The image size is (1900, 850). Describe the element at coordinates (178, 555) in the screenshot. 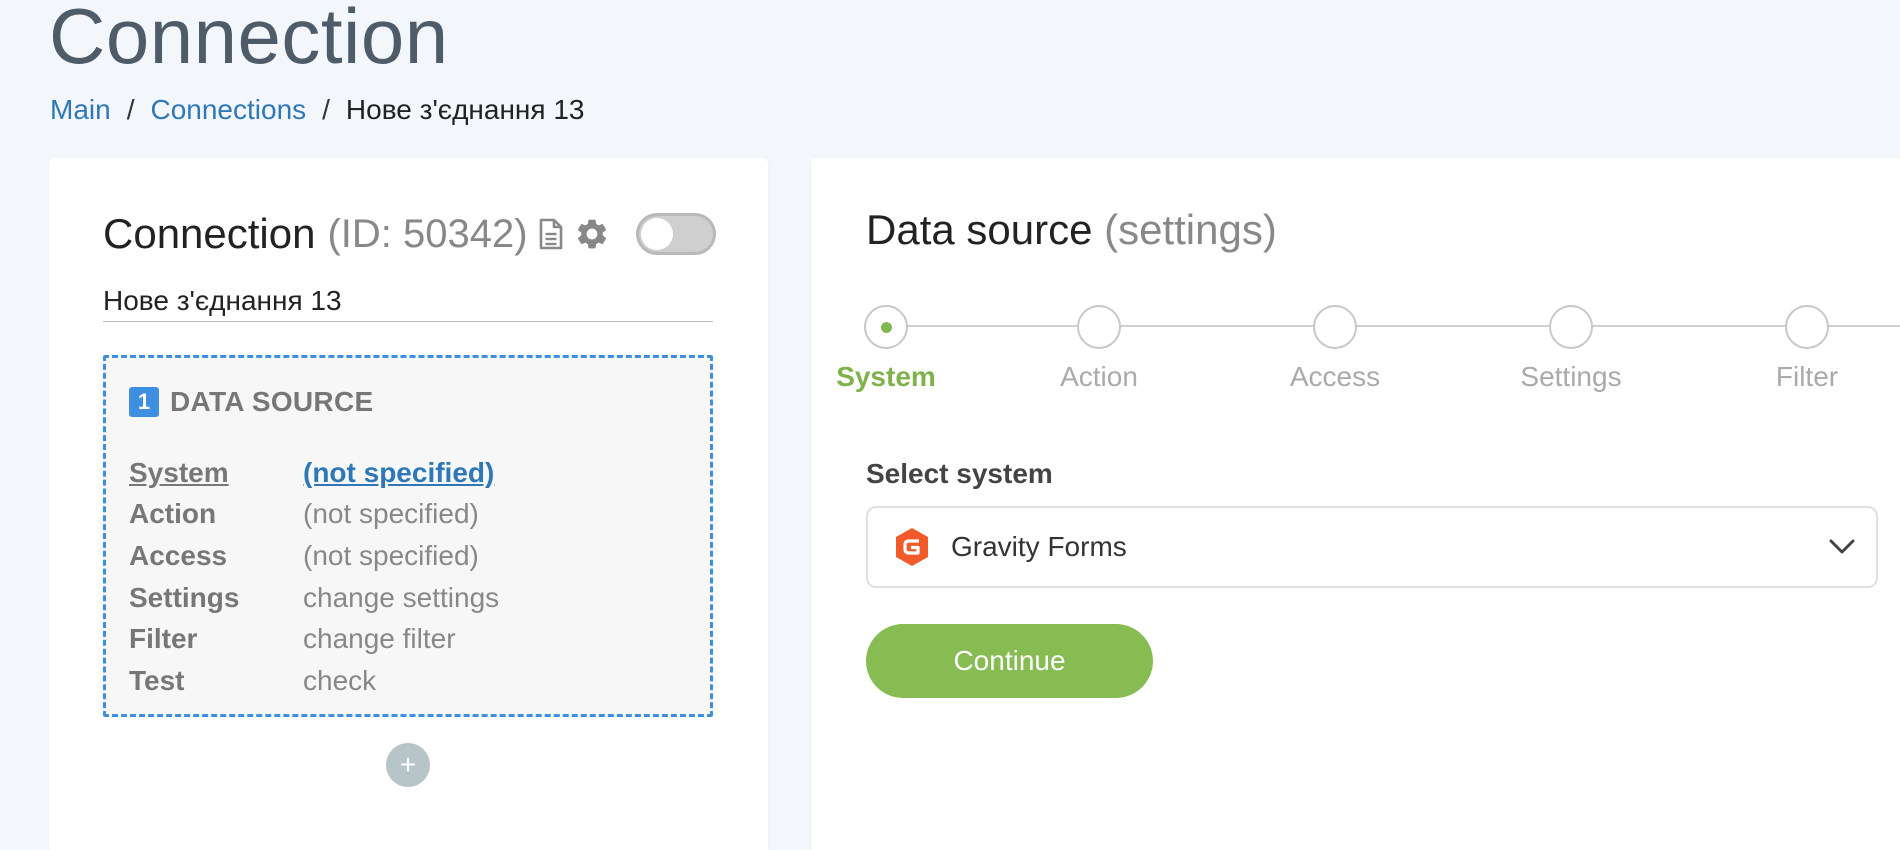

I see `data-source-label: Access` at that location.